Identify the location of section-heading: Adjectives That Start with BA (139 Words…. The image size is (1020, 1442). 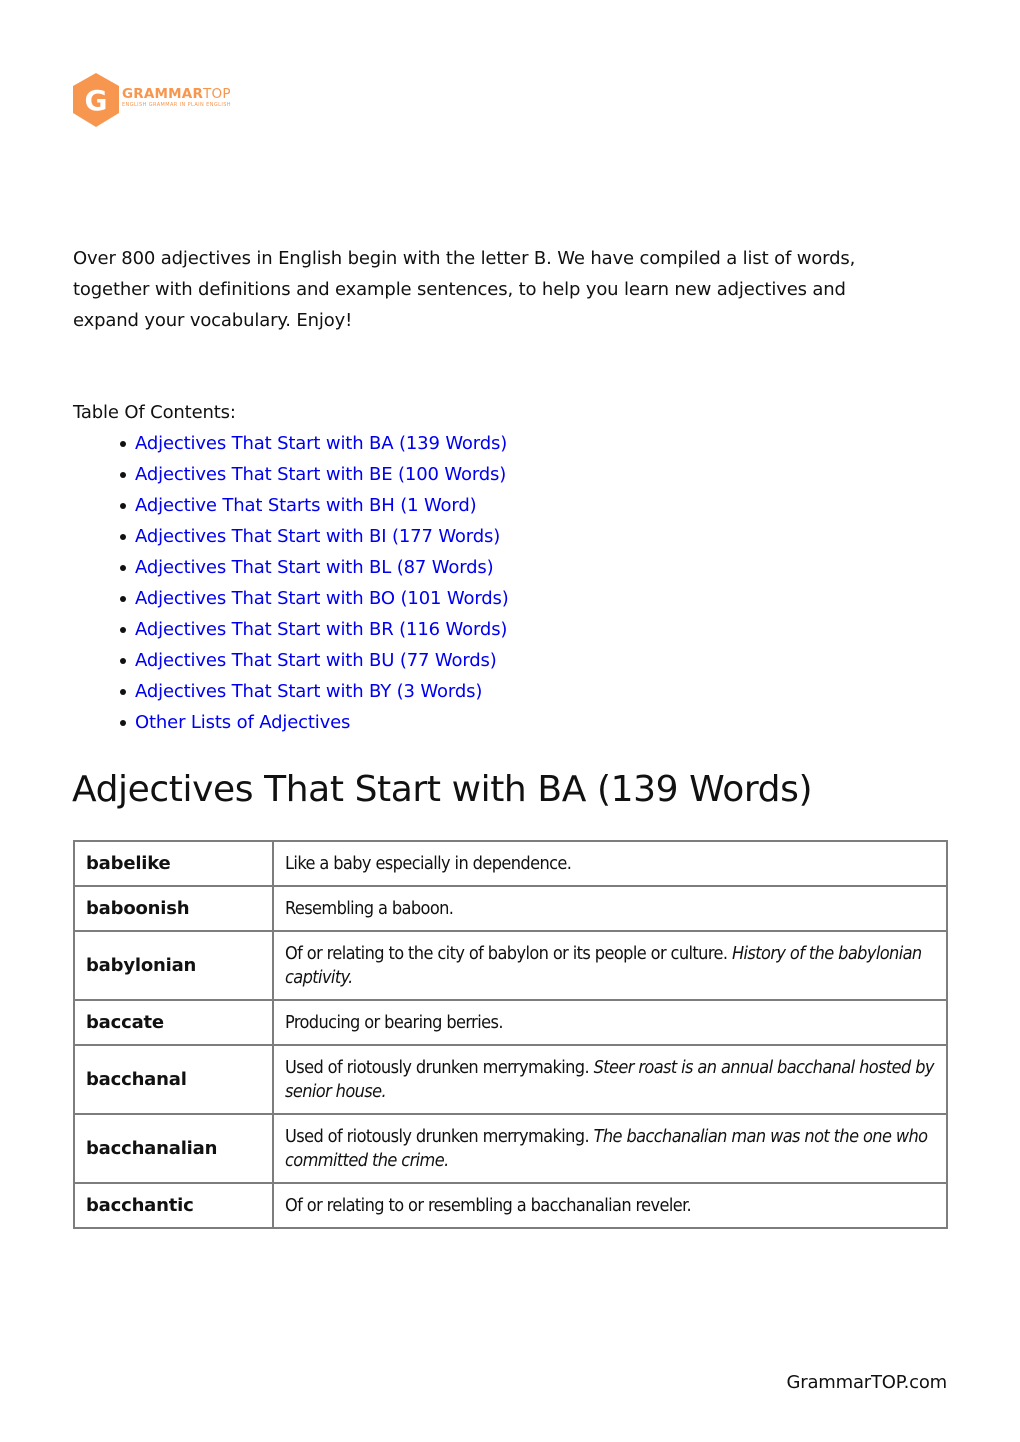
(442, 789).